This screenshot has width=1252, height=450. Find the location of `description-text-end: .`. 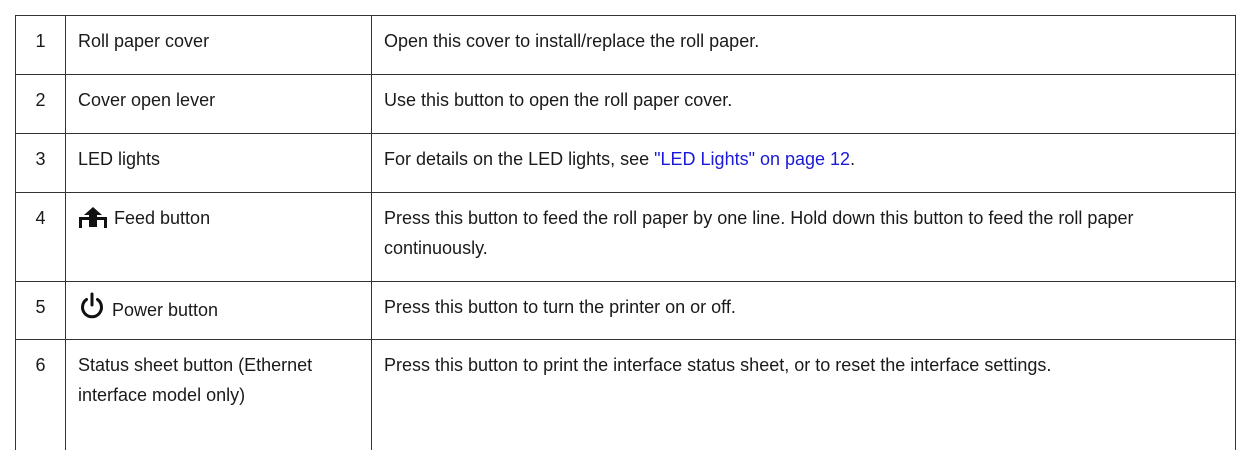

description-text-end: . is located at coordinates (852, 159).